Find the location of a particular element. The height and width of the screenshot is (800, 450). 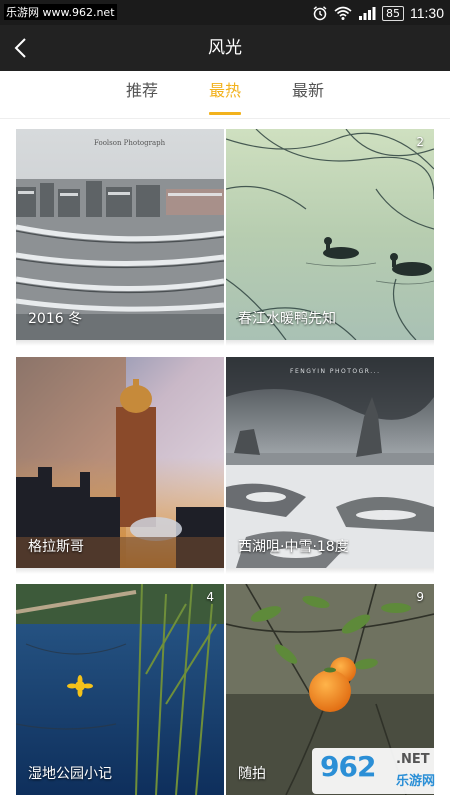

active-tab-indicator is located at coordinates (225, 113).